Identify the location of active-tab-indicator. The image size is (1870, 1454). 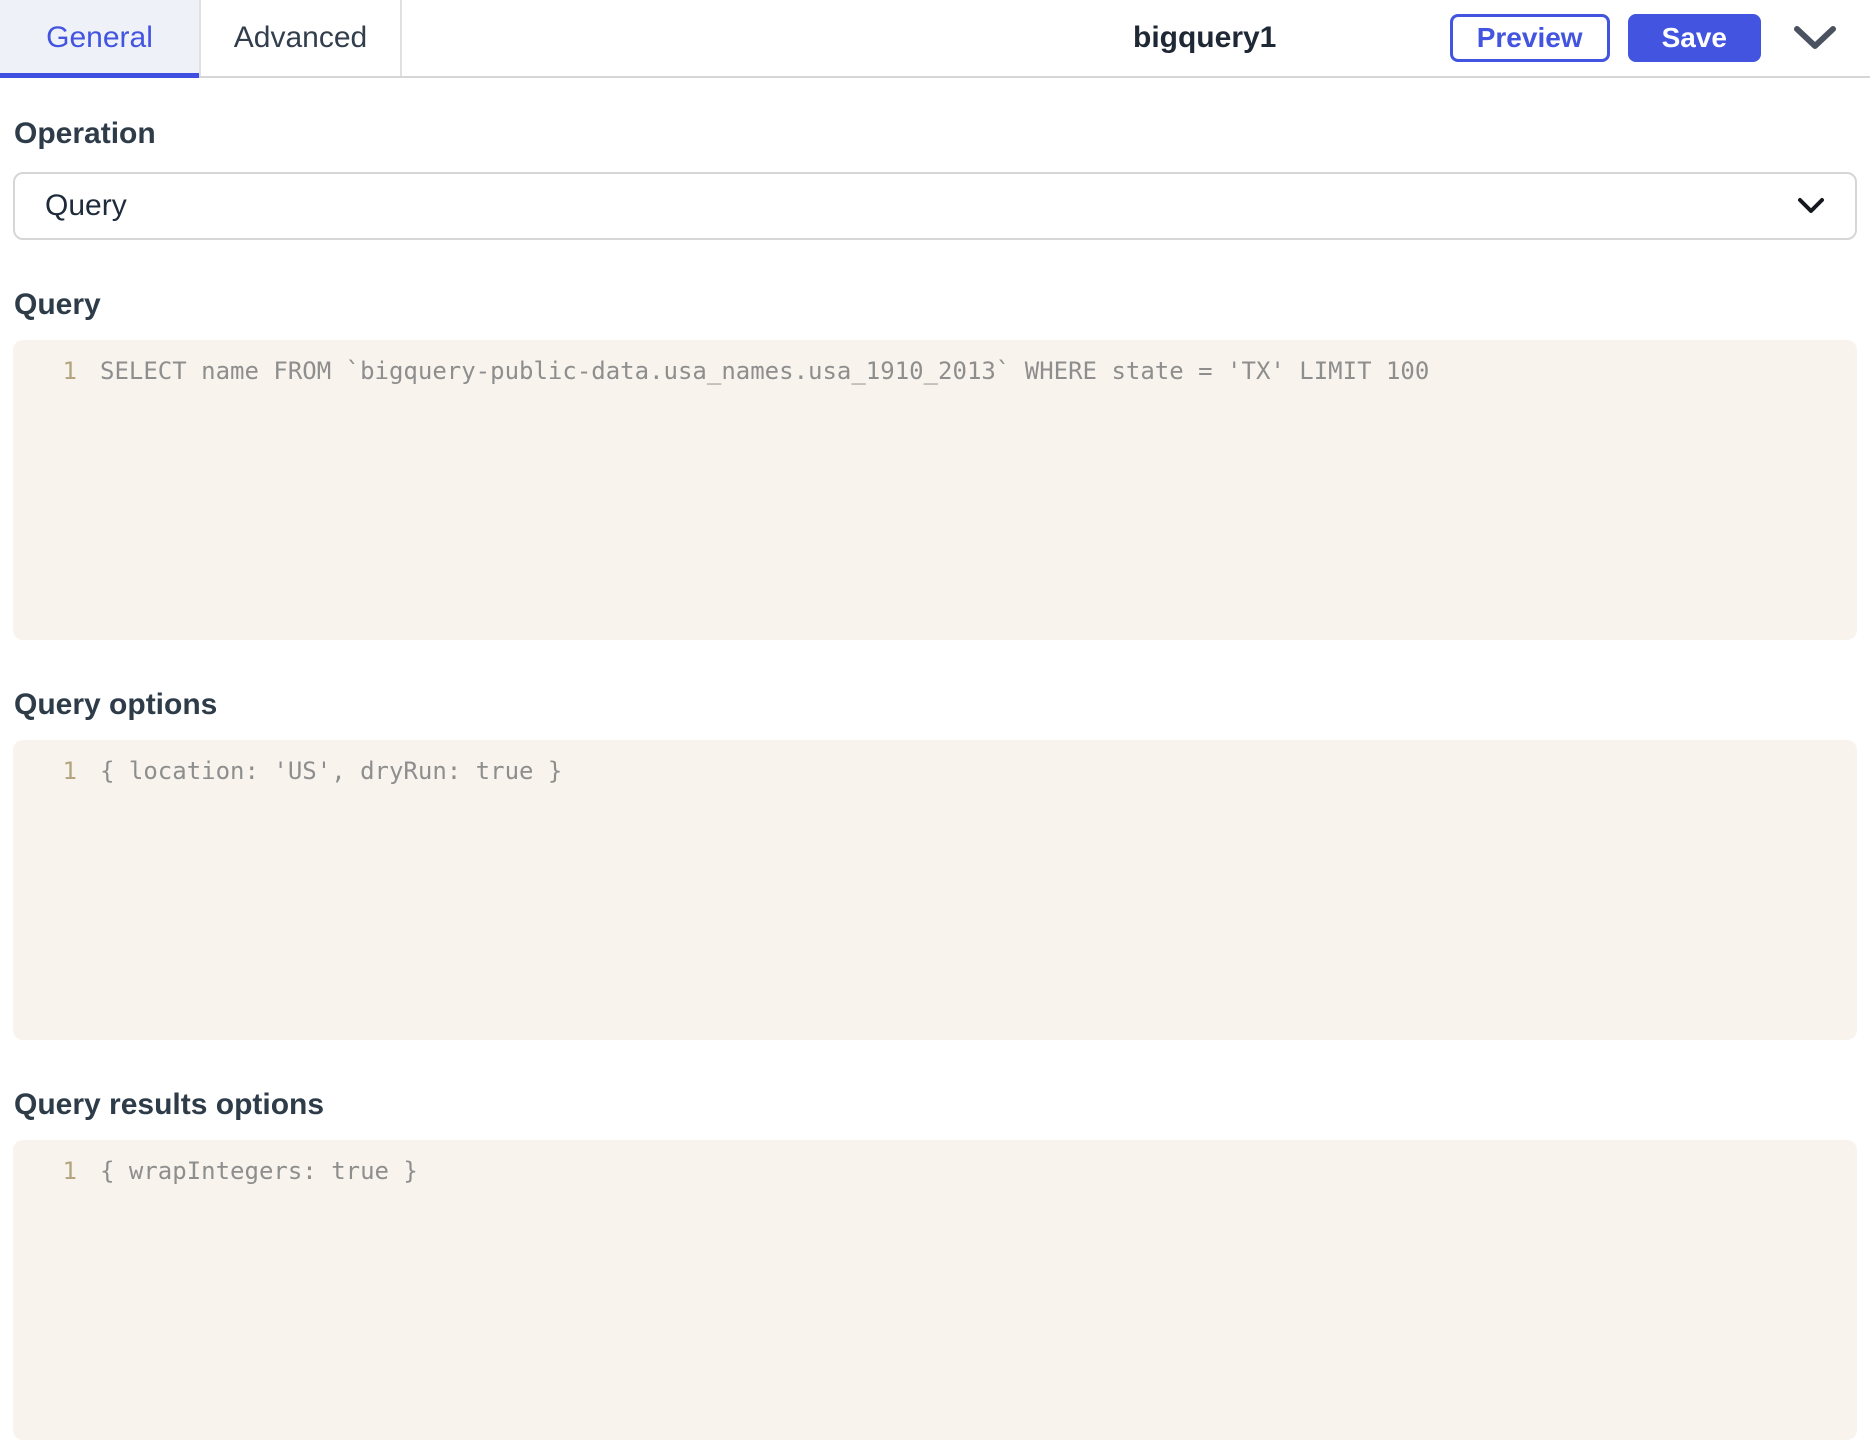
(99, 75).